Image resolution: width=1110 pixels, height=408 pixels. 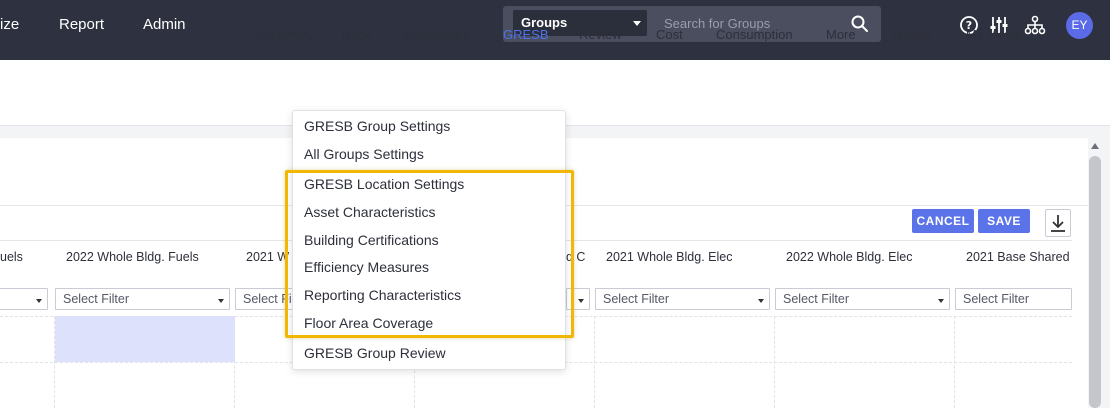 I want to click on tab-testing: Testing, so click(x=910, y=34).